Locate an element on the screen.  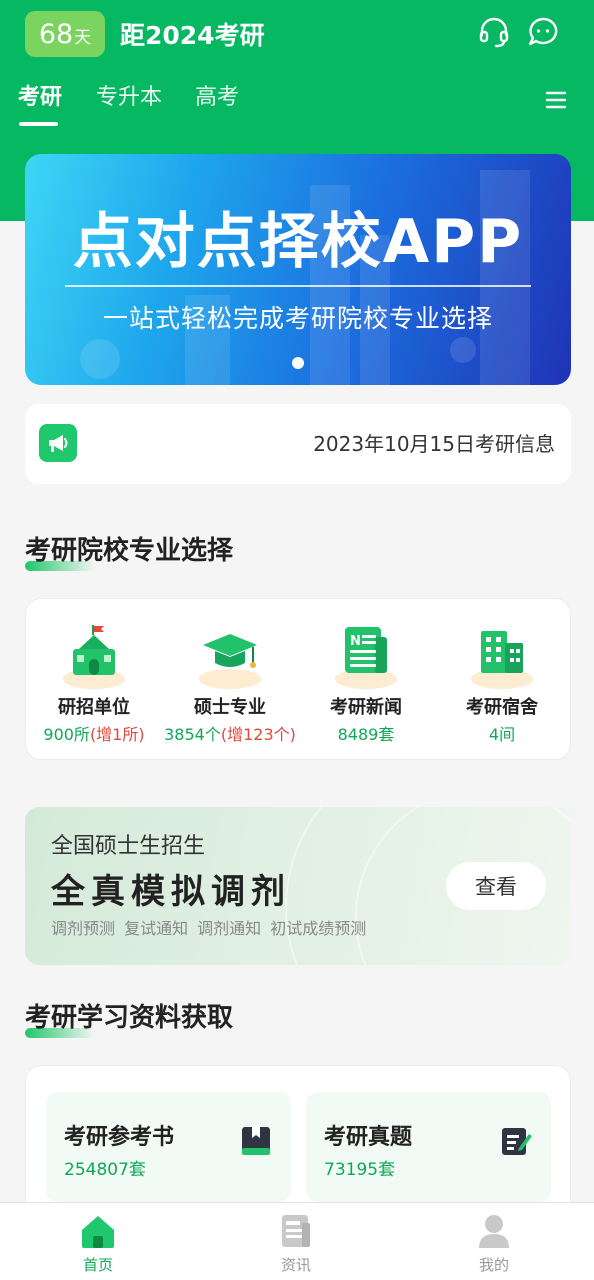
feature-count: 3854个 is located at coordinates (192, 734).